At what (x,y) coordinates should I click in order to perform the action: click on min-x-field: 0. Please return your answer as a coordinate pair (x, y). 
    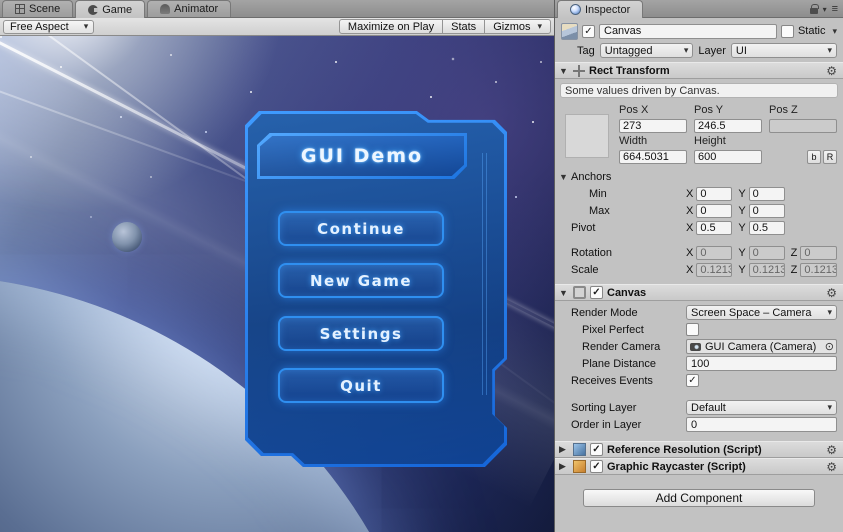
    Looking at the image, I should click on (714, 193).